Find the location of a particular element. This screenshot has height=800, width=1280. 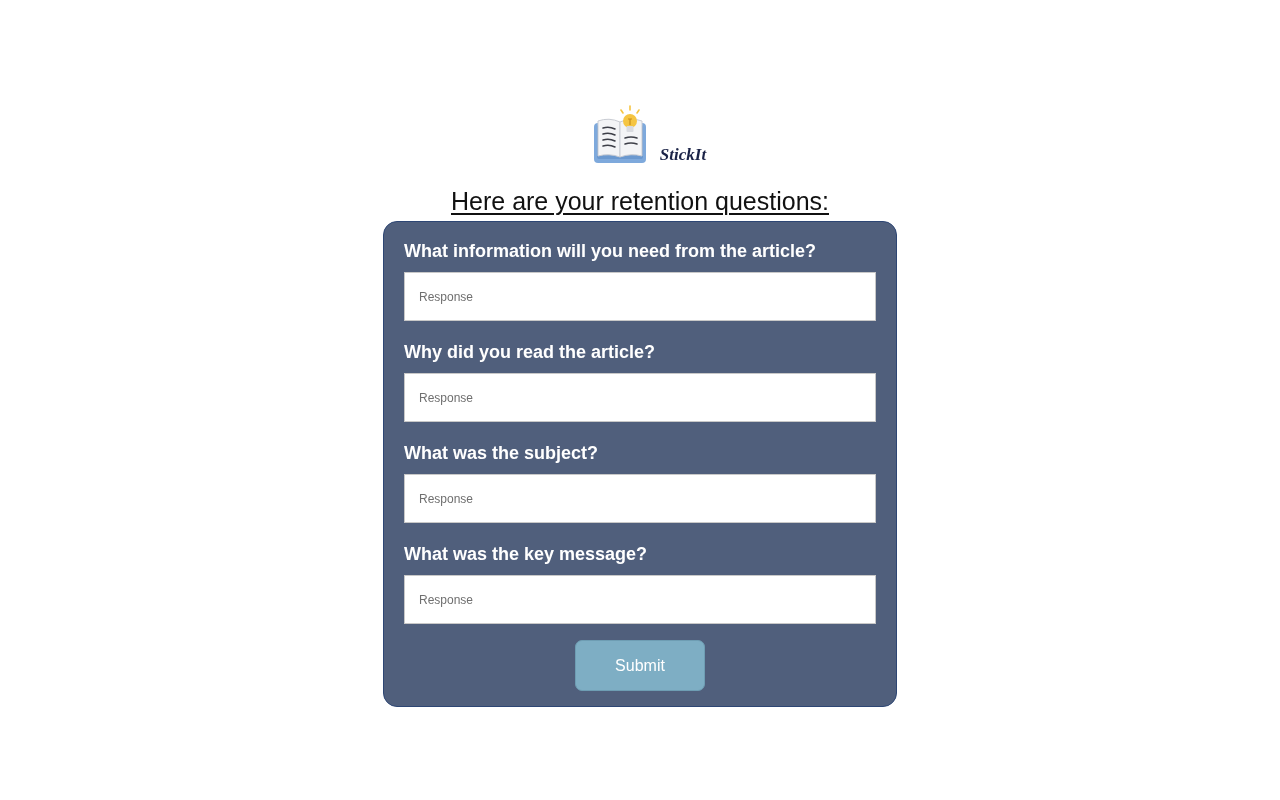

submit-button: Submit is located at coordinates (640, 665).